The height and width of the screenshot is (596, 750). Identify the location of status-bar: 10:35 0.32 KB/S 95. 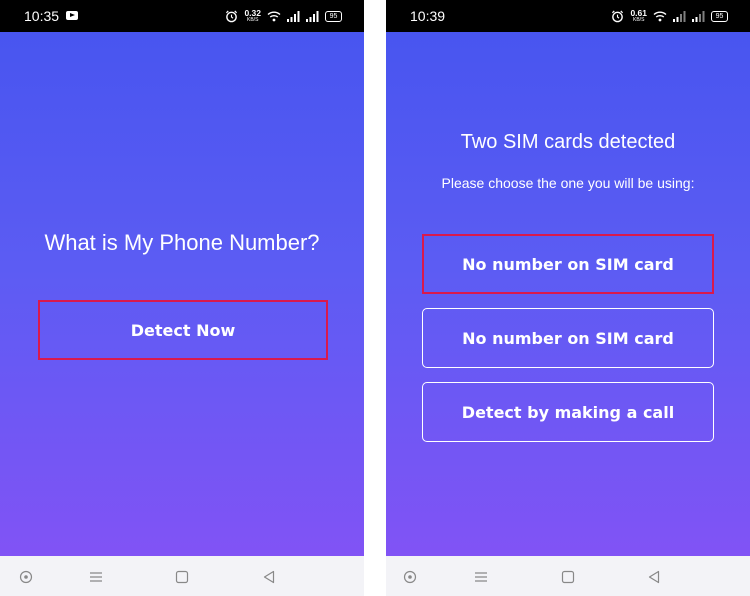
(182, 16).